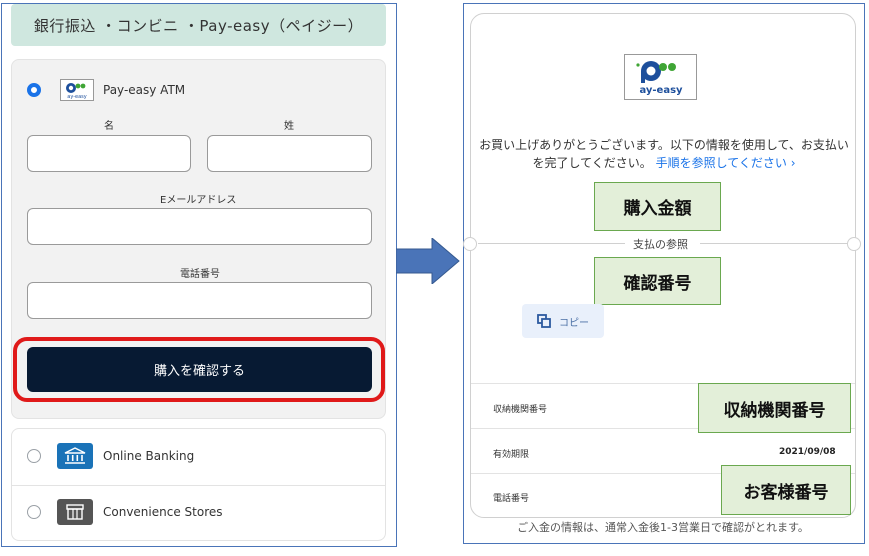 The height and width of the screenshot is (556, 869). Describe the element at coordinates (520, 410) in the screenshot. I see `row-label-institution: 収納機関番号` at that location.